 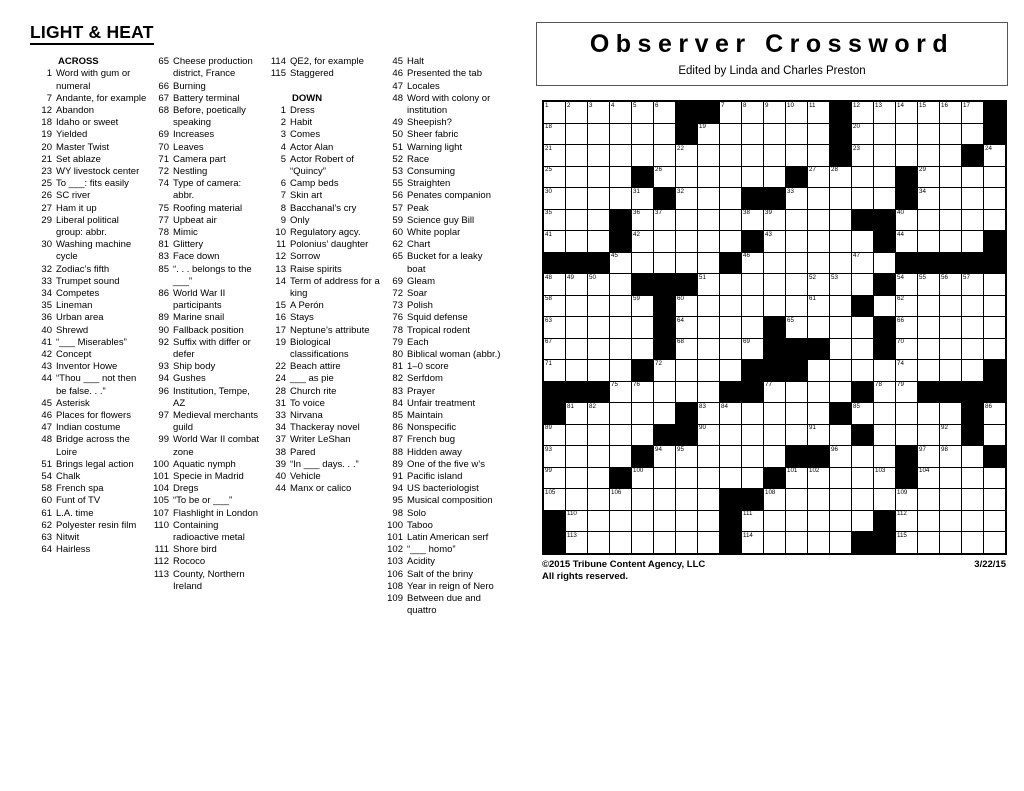 I want to click on clue-down-69: 69 Gleam, so click(x=442, y=282).